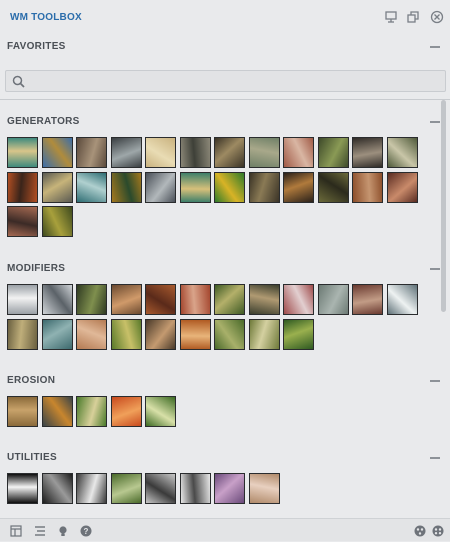  I want to click on favorites-header: FAVORITES, so click(36, 46).